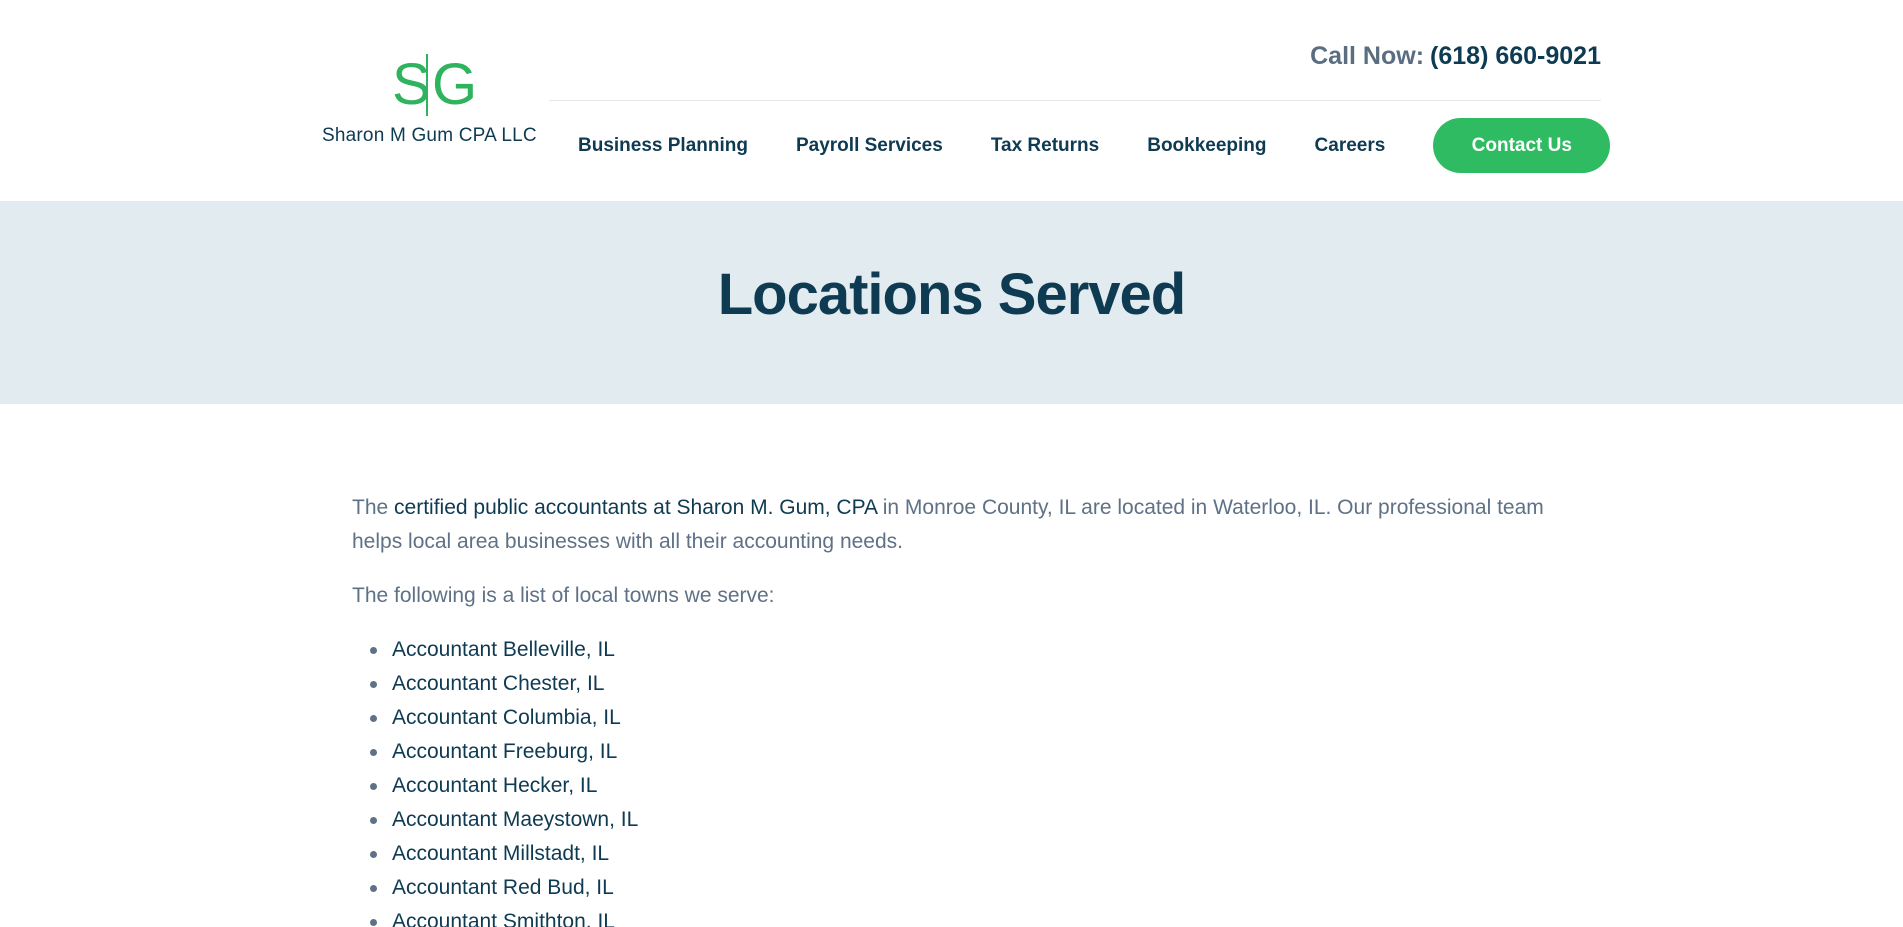 The width and height of the screenshot is (1903, 927). Describe the element at coordinates (869, 146) in the screenshot. I see `nav-item-payroll-services: Payroll Services` at that location.